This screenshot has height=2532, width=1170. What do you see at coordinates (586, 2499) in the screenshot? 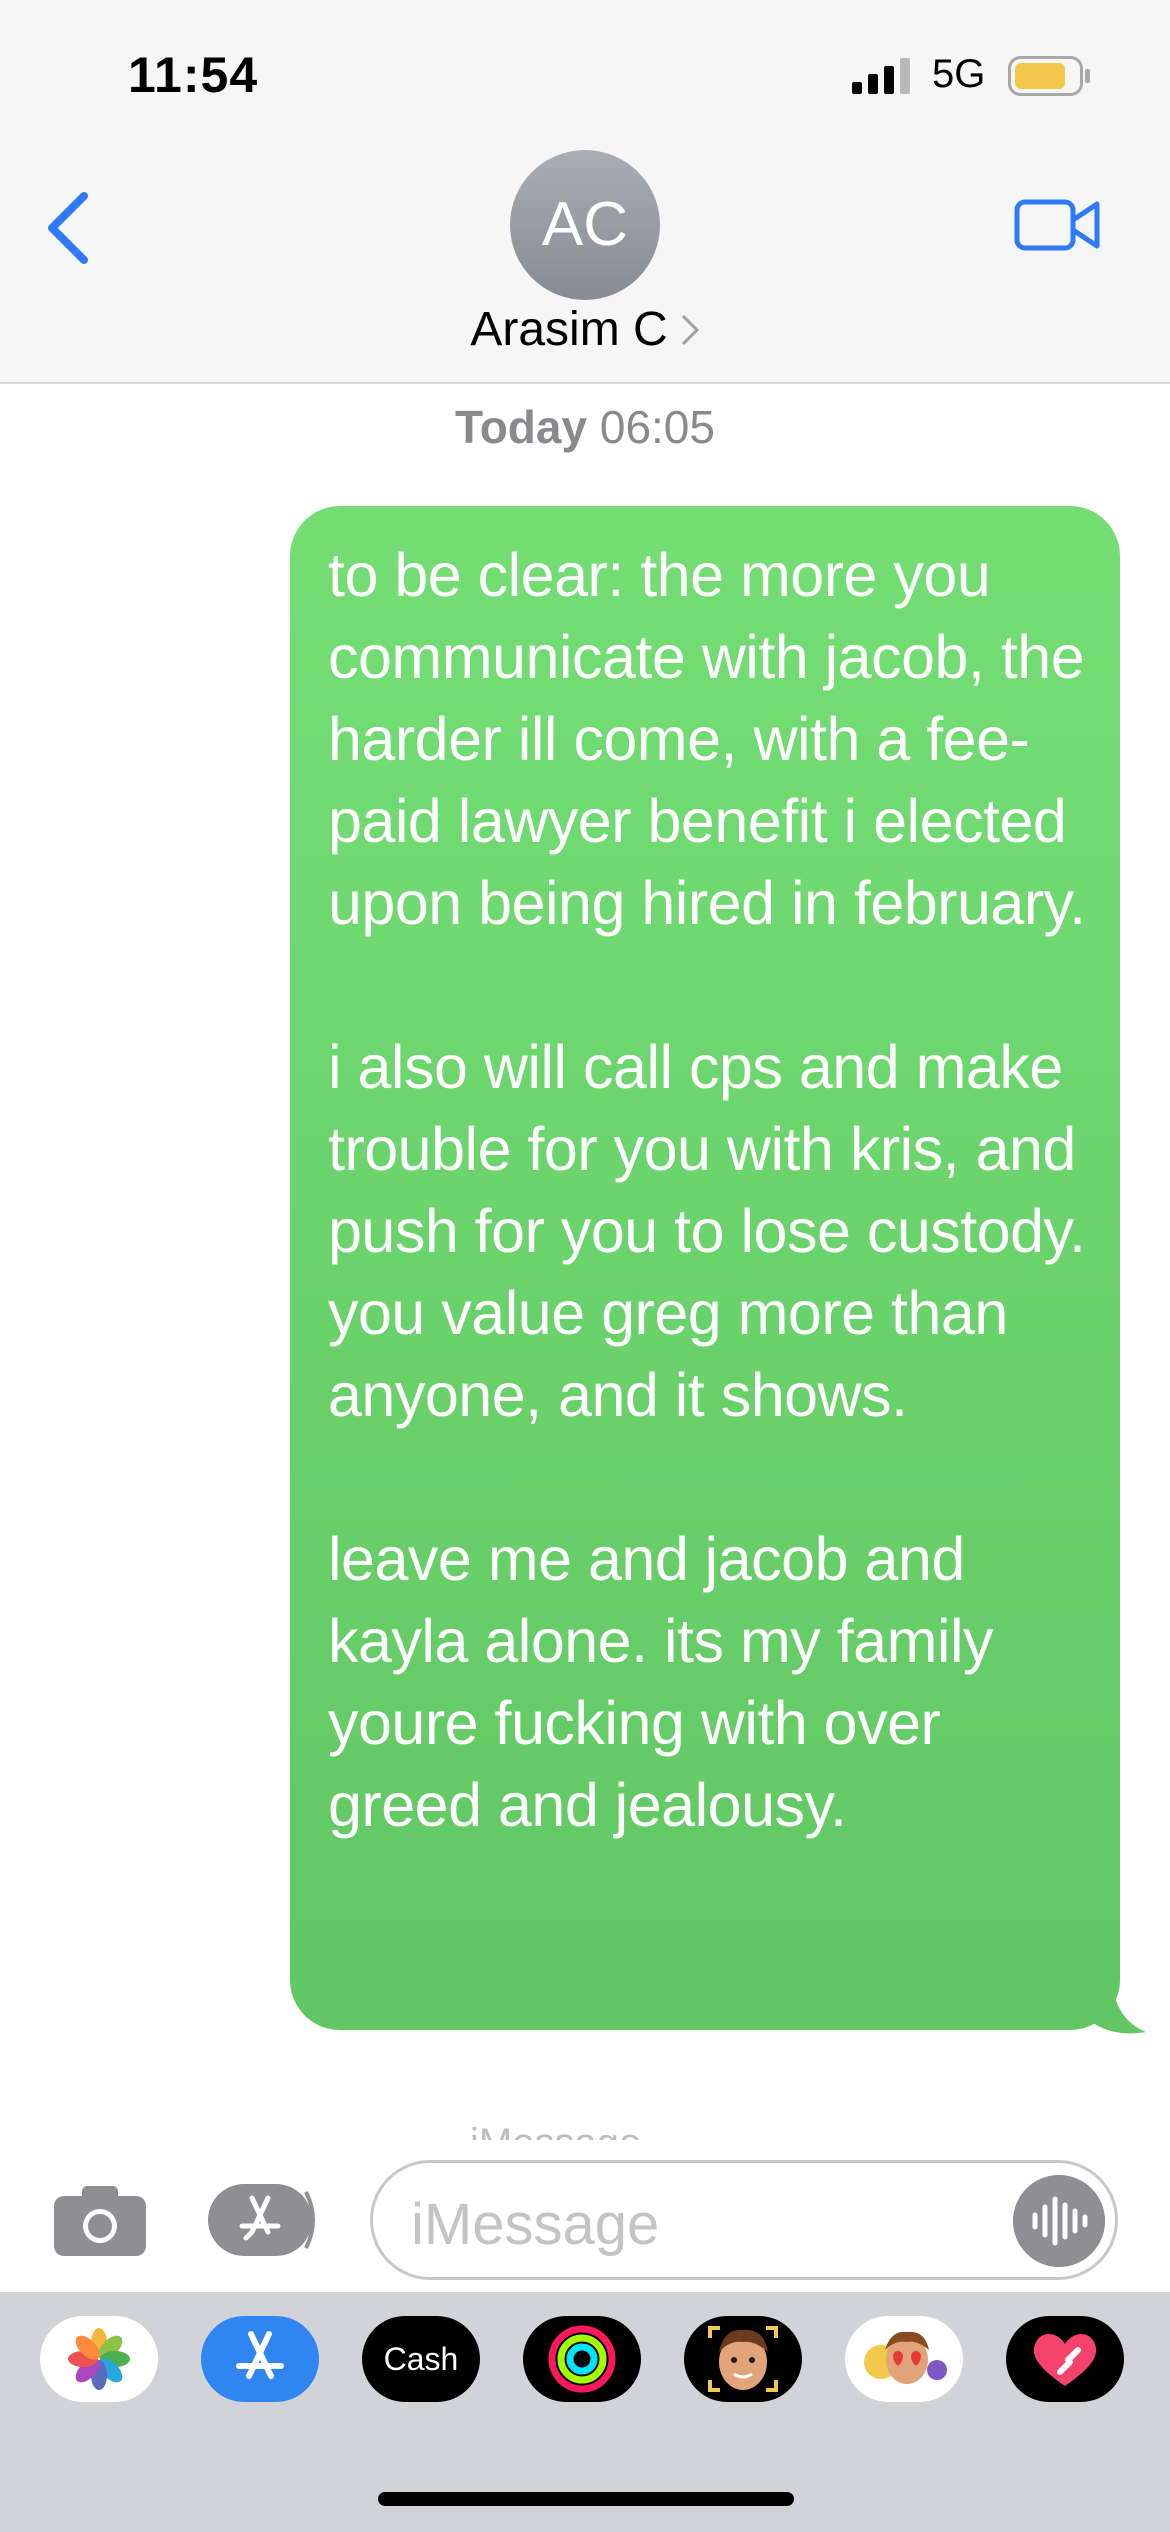
I see `home-indicator` at bounding box center [586, 2499].